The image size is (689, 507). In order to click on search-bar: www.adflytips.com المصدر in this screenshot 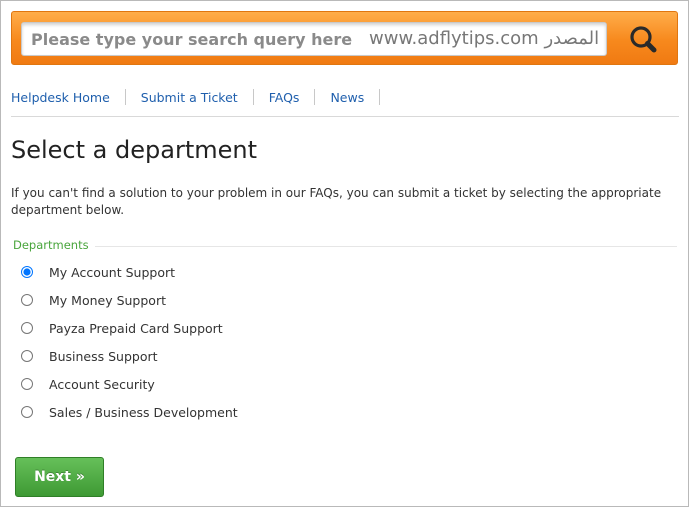, I will do `click(344, 38)`.